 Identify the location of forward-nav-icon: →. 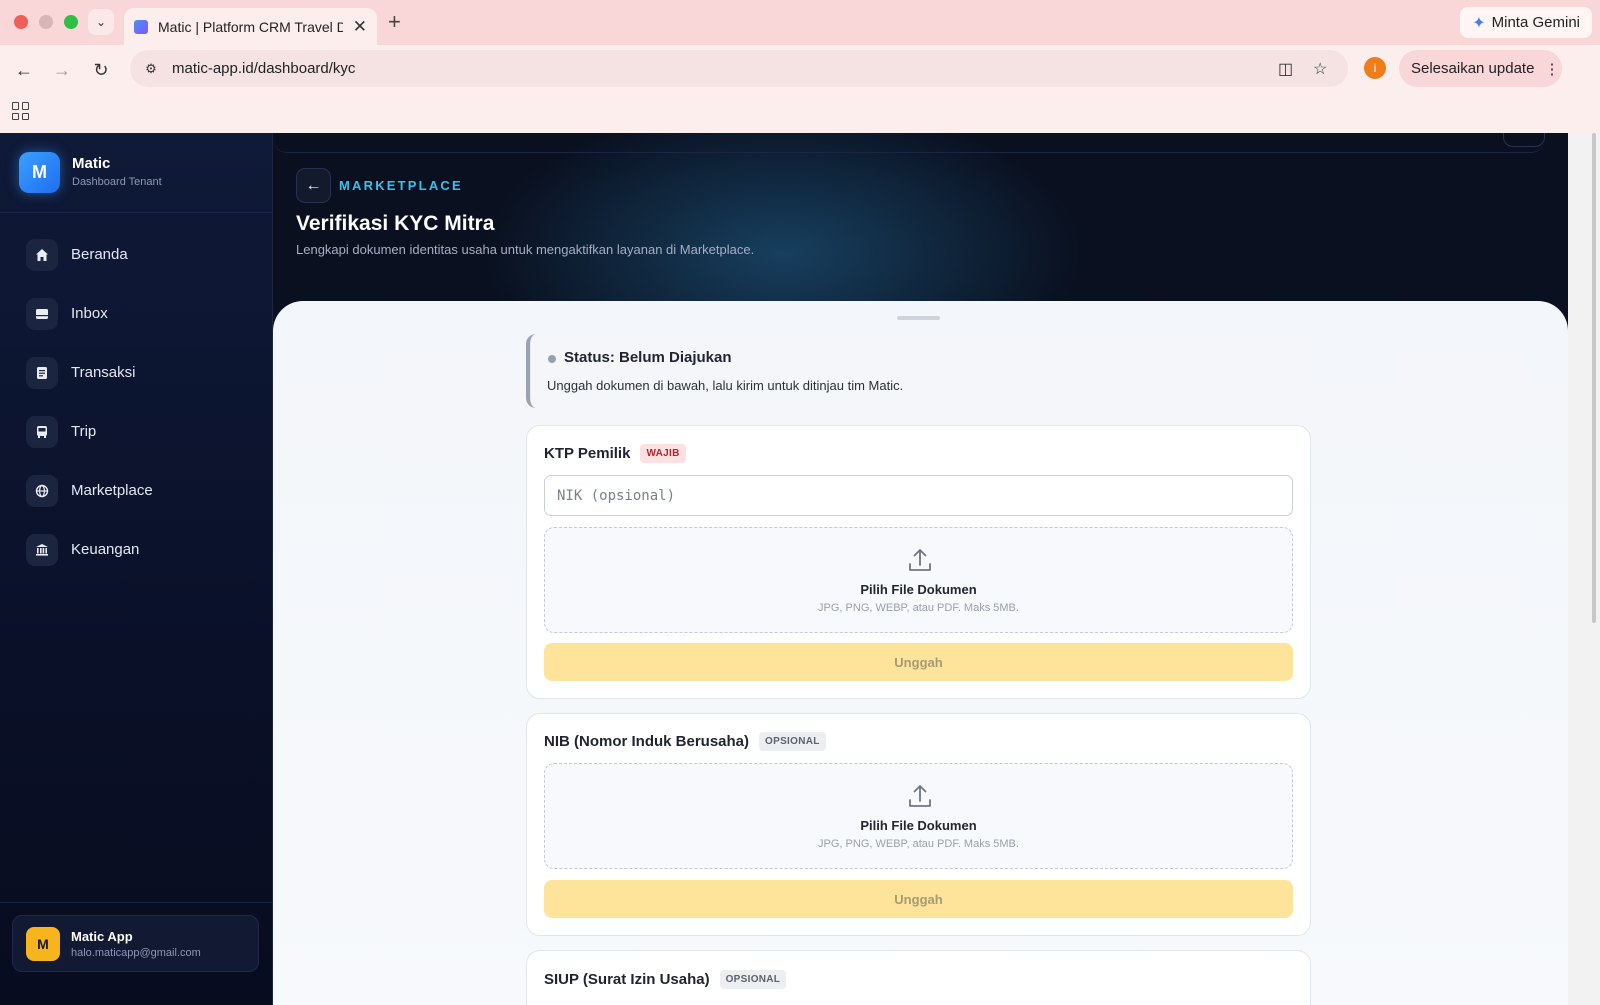
(62, 70).